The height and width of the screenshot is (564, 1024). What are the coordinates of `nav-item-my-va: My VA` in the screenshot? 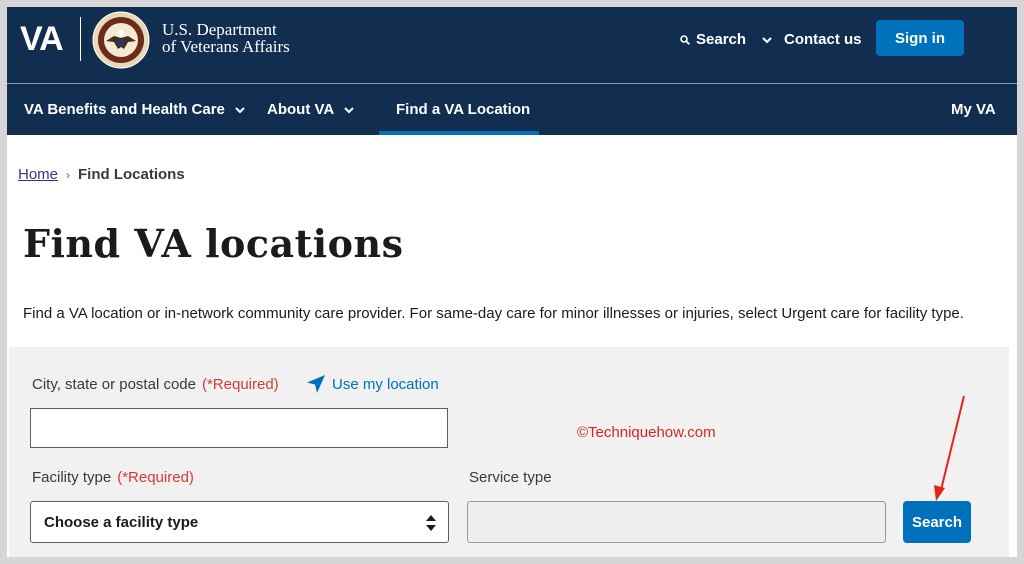 It's located at (973, 109).